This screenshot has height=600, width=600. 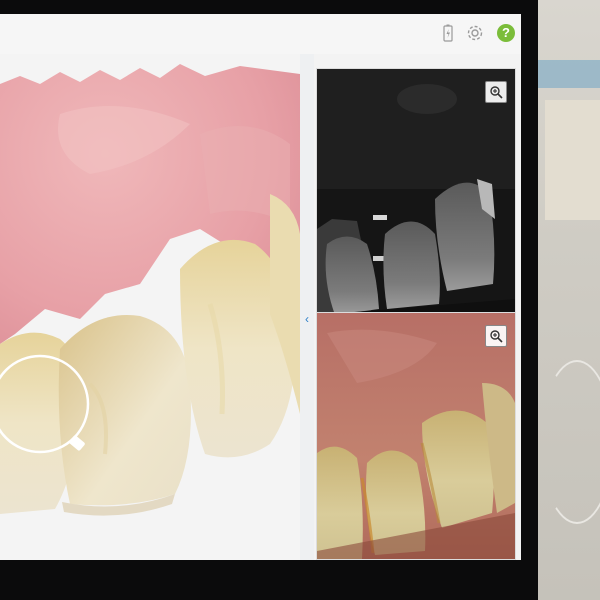 I want to click on color-image, so click(x=416, y=436).